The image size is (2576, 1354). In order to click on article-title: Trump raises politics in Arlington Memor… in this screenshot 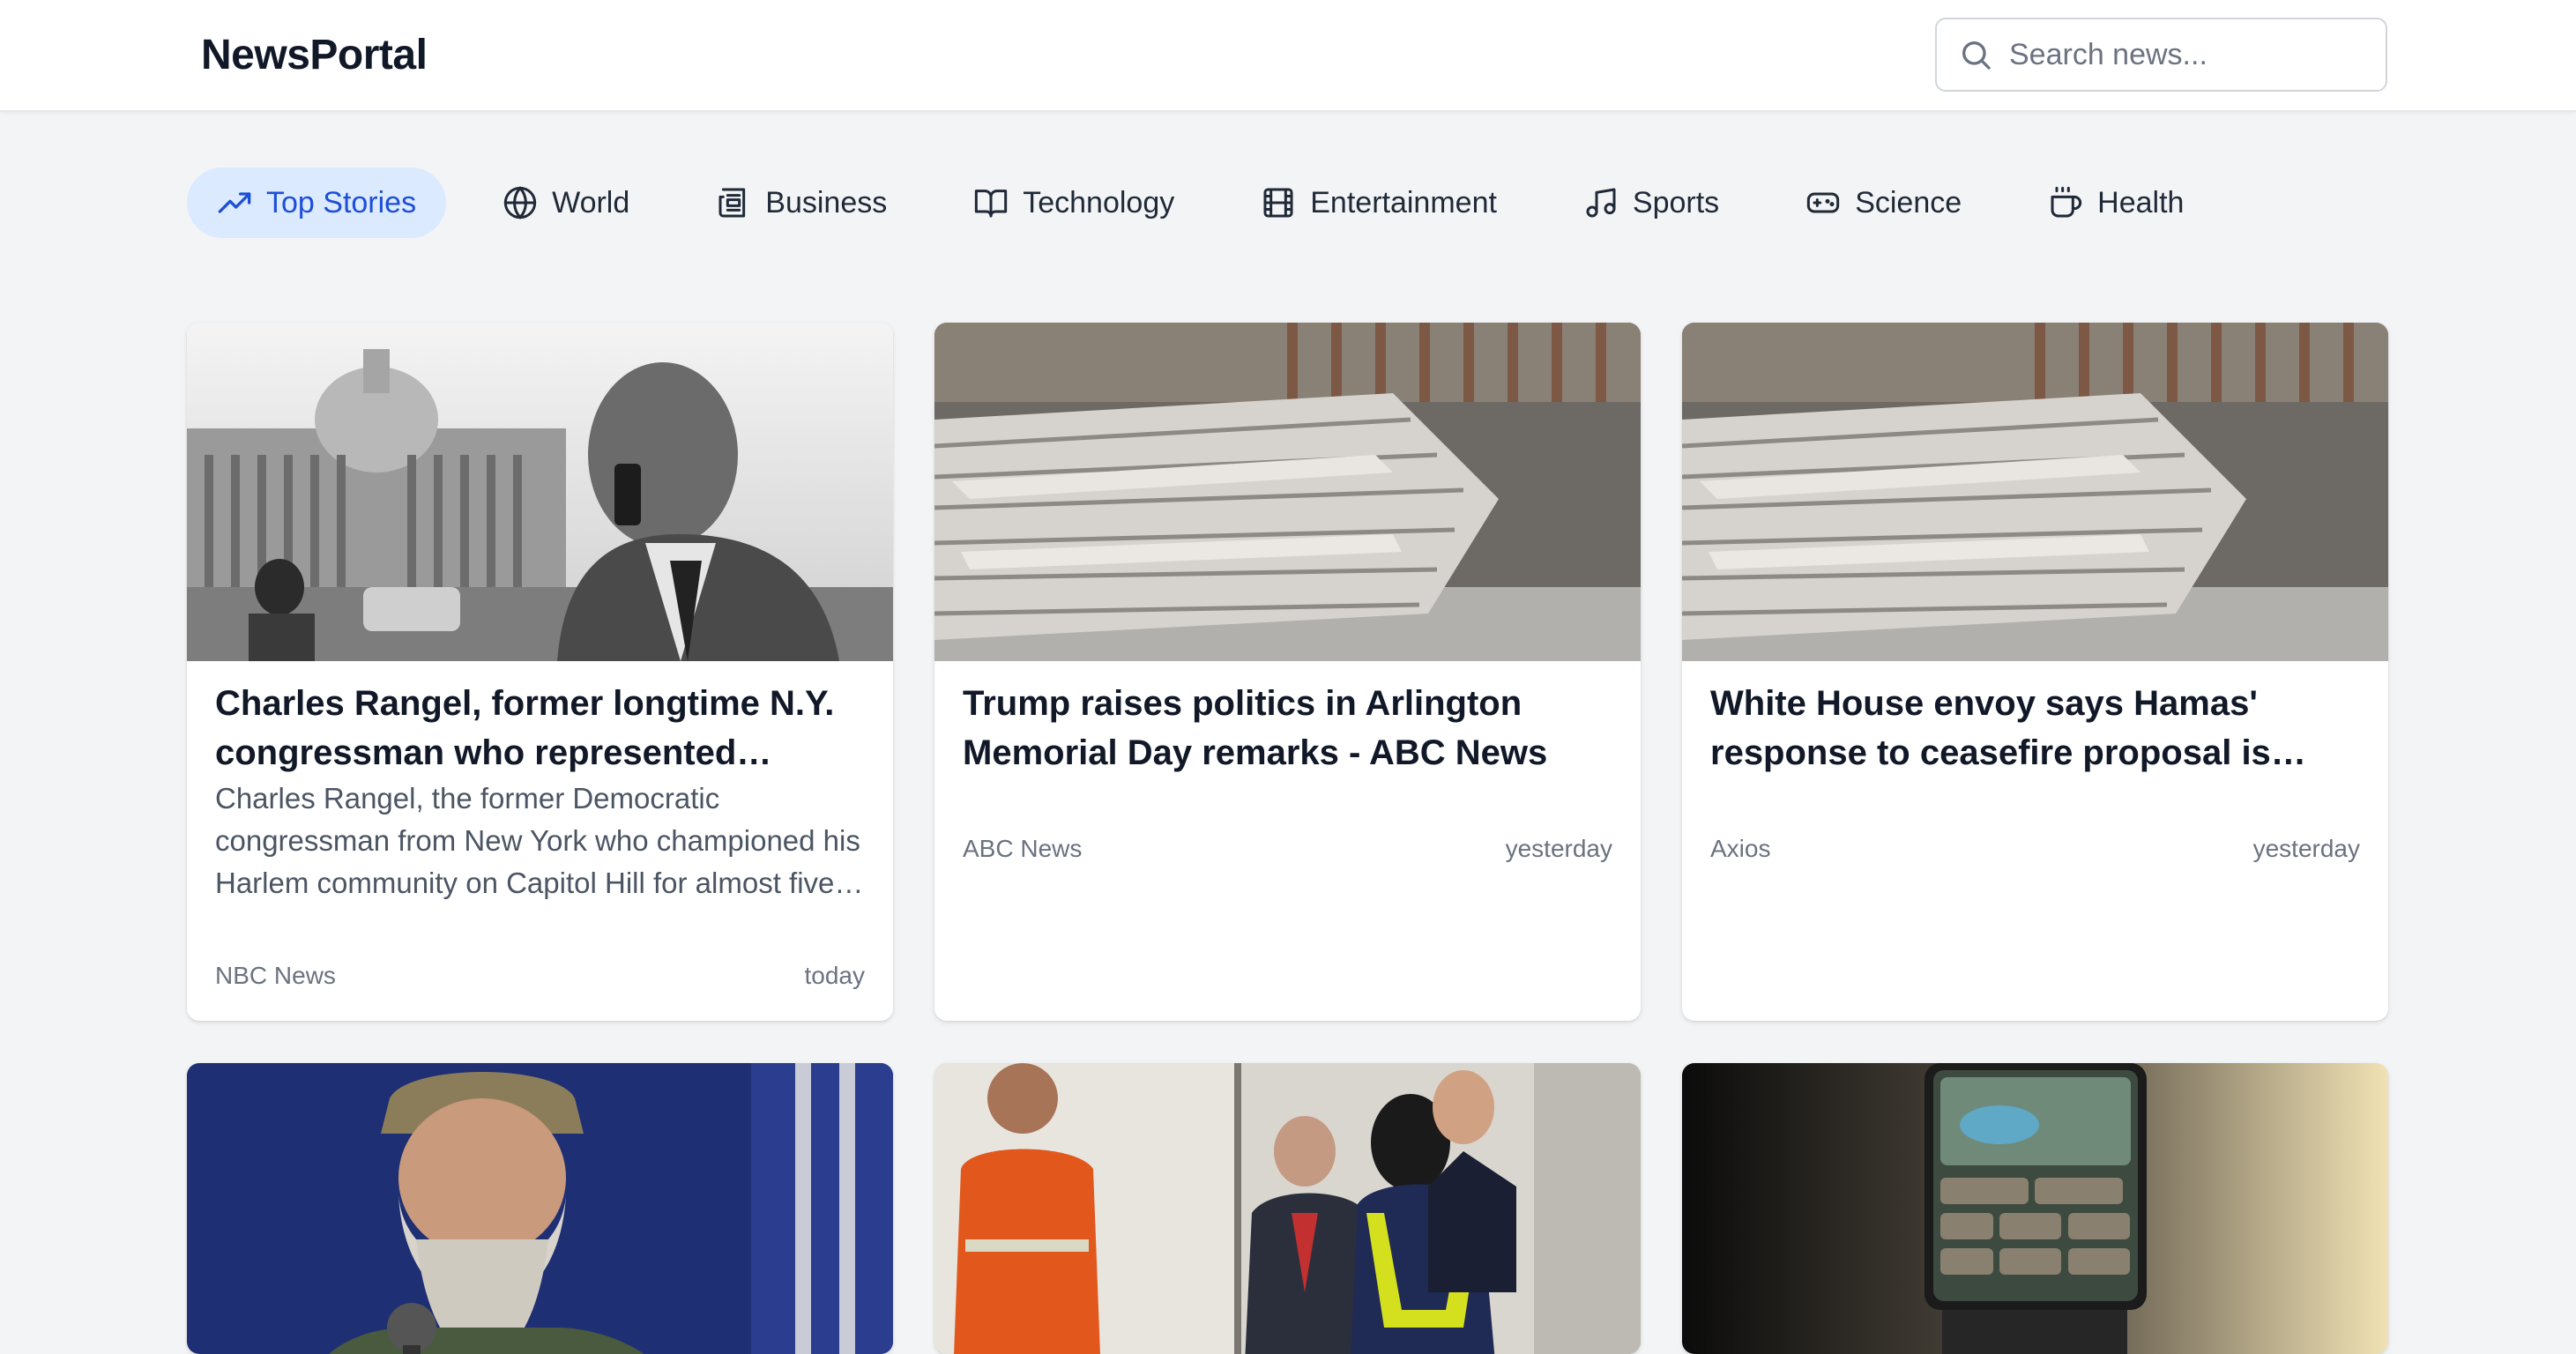, I will do `click(1287, 728)`.